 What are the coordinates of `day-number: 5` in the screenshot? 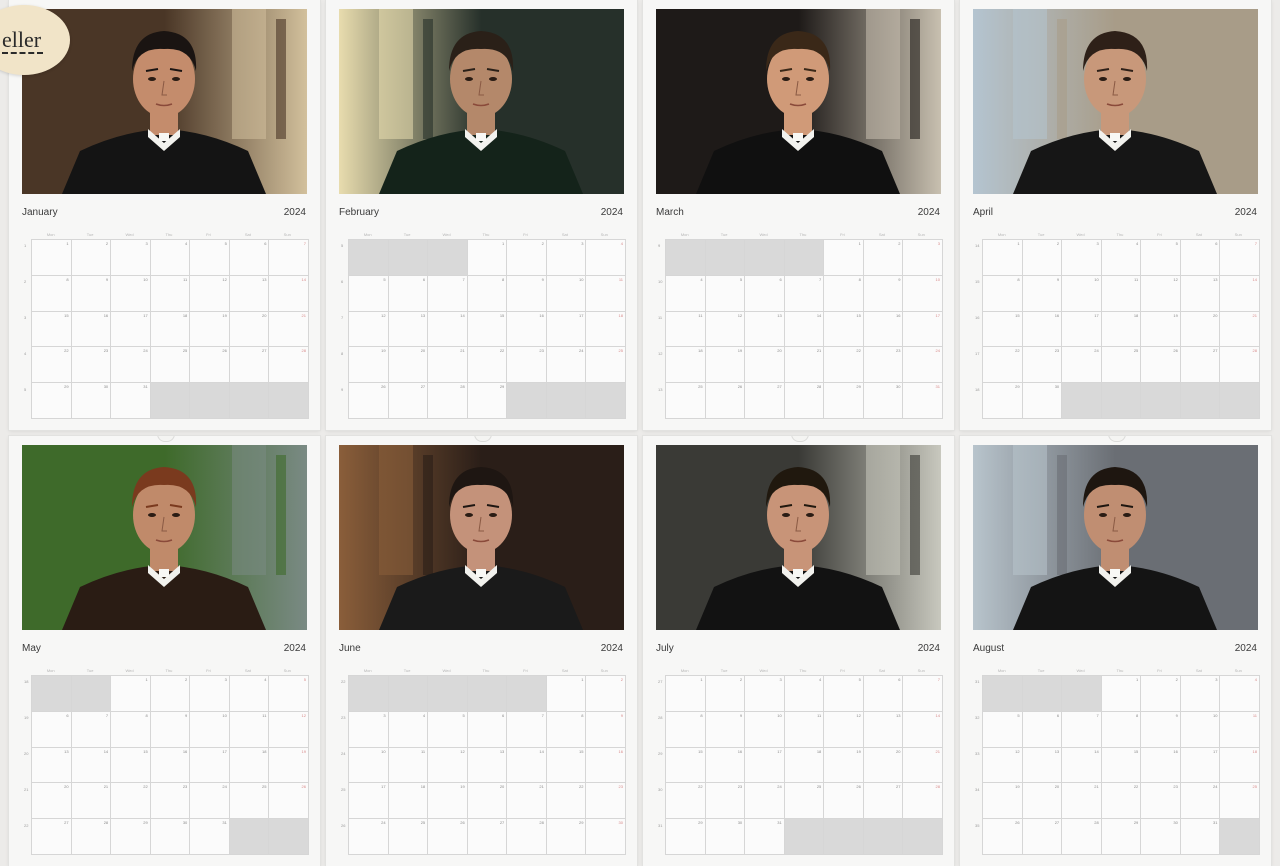 It's located at (384, 279).